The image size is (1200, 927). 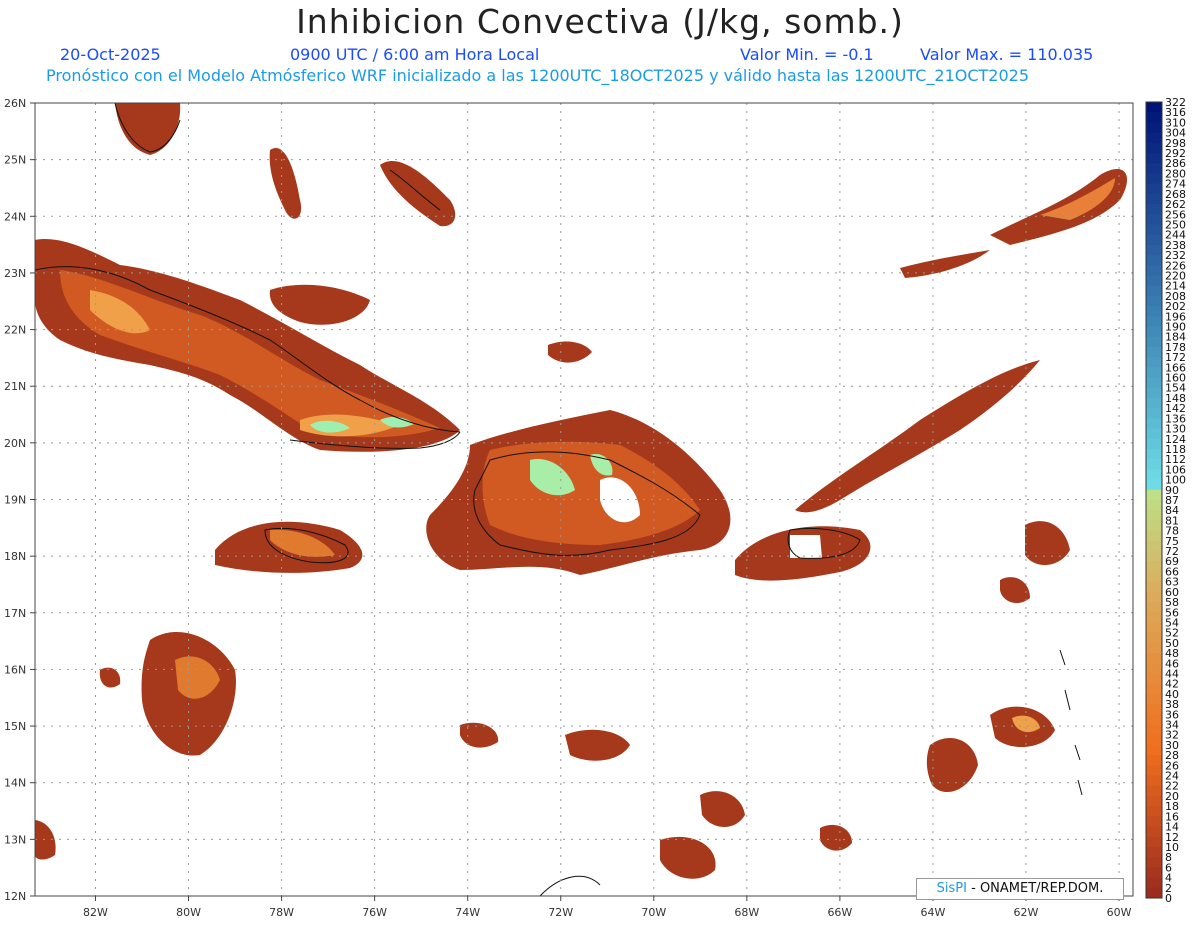 I want to click on lat-label: 19N, so click(x=15, y=500).